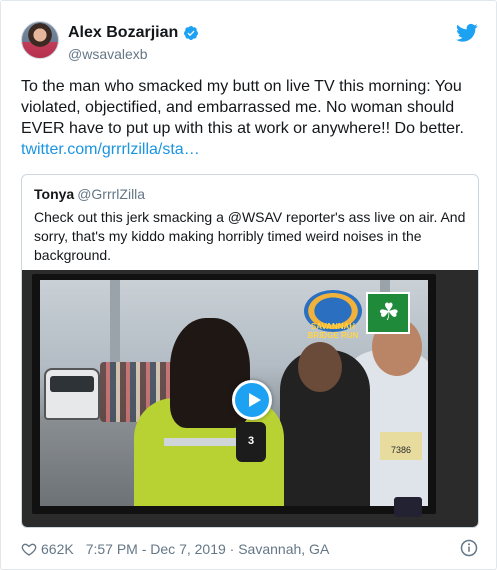 The width and height of the screenshot is (497, 570). Describe the element at coordinates (123, 33) in the screenshot. I see `author-display-name: Alex Bozarjian` at that location.